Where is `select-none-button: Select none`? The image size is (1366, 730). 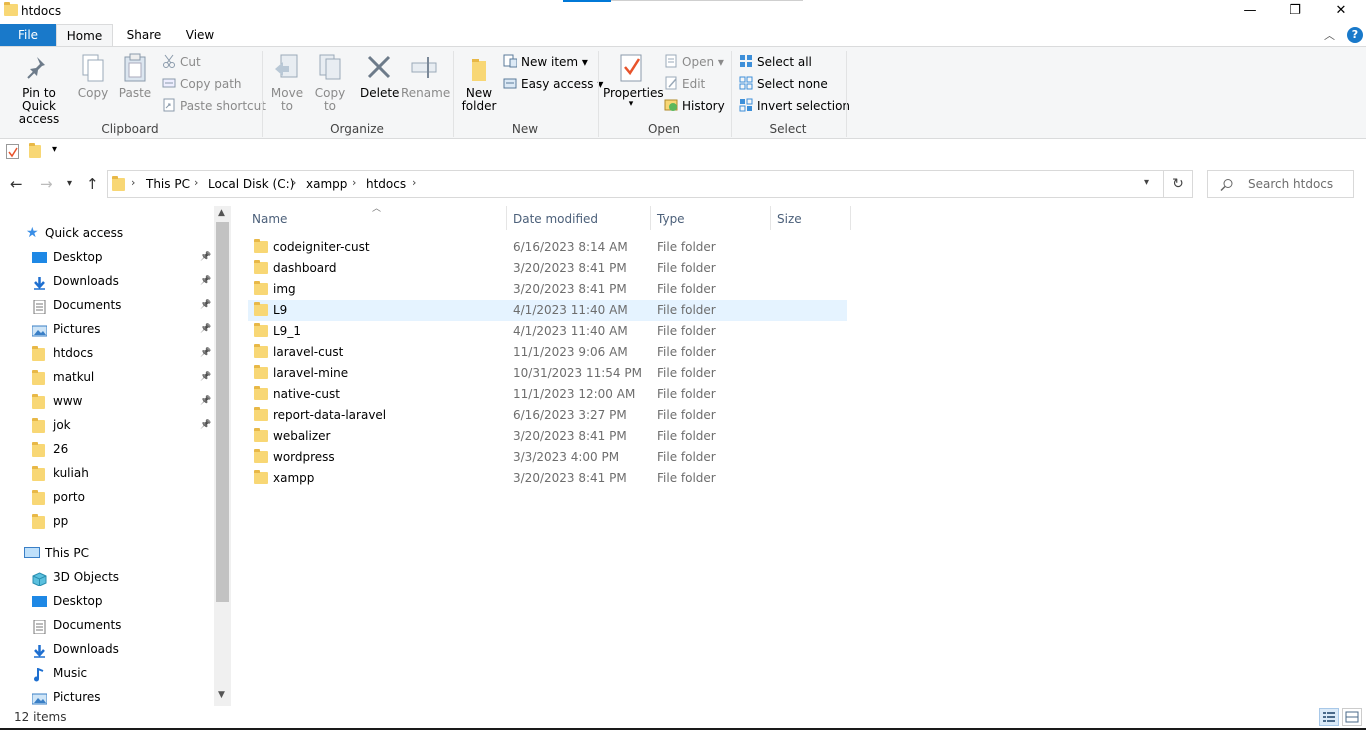
select-none-button: Select none is located at coordinates (783, 84).